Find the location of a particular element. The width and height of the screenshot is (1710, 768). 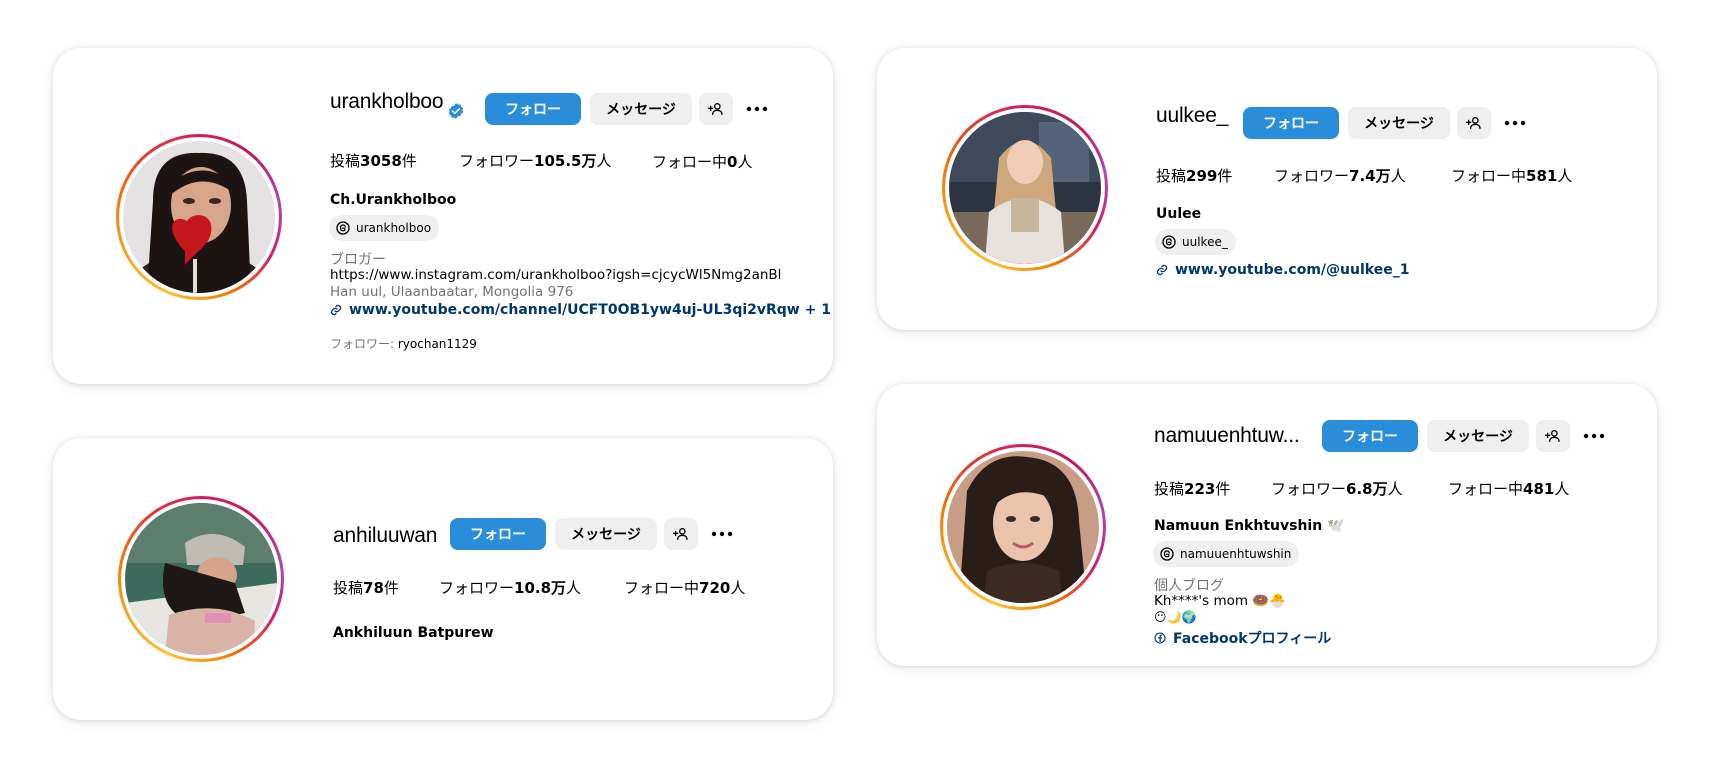

following-count: フォロー中581人 is located at coordinates (1511, 175).